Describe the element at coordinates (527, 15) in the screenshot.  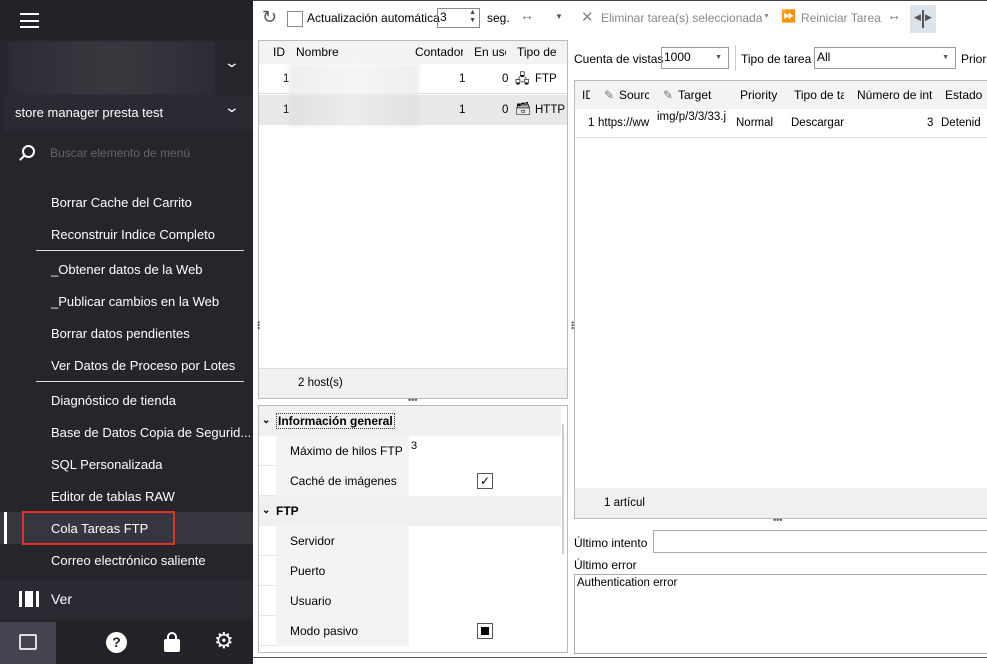
I see `columns-layout-icon: ↔` at that location.